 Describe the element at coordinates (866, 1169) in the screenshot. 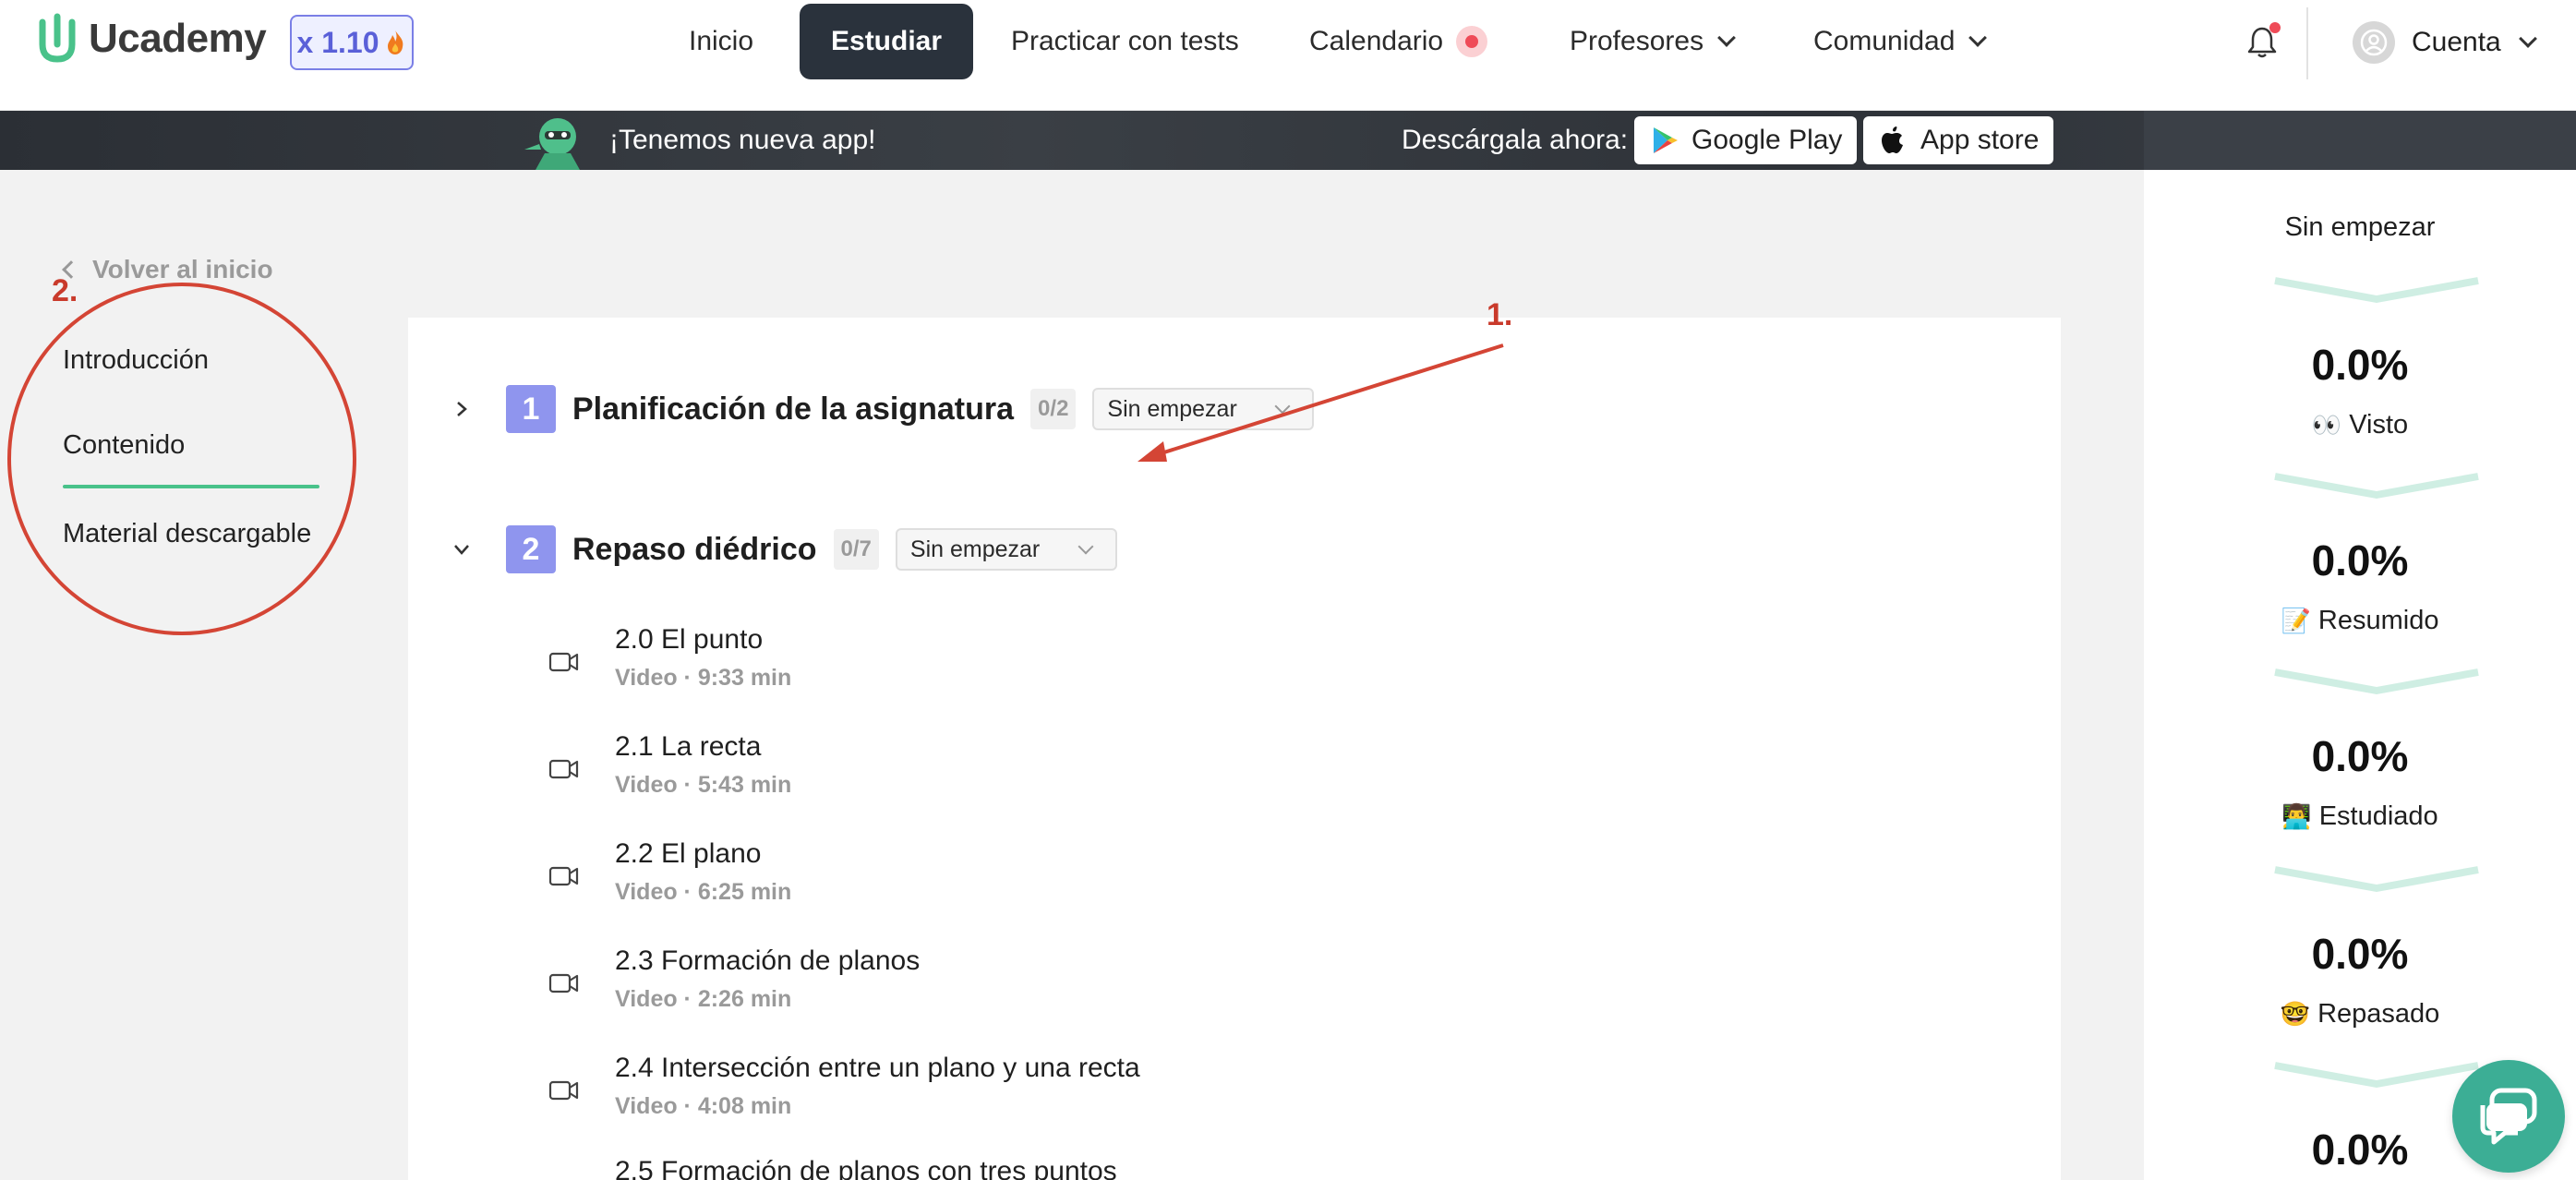

I see `lesson-title: 2.5 Formación de planos con tres puntos` at that location.